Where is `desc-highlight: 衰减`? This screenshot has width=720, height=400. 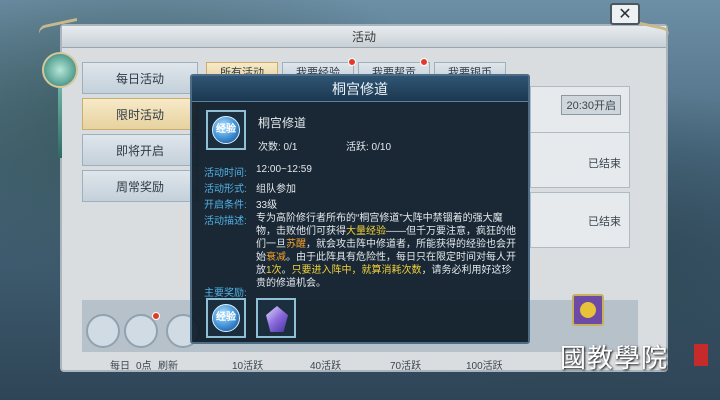 desc-highlight: 衰减 is located at coordinates (276, 257).